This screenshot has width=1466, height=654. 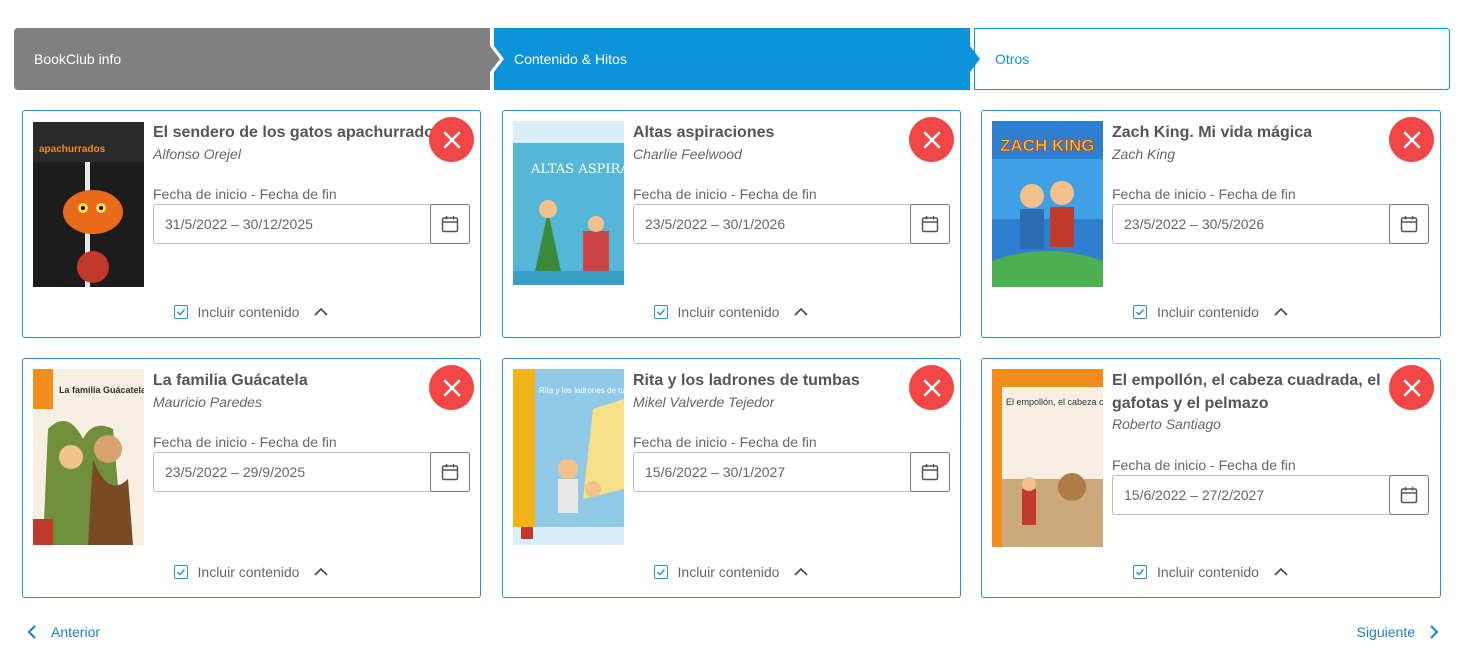 What do you see at coordinates (704, 402) in the screenshot?
I see `book-author: Mikel Valverde Tejedor` at bounding box center [704, 402].